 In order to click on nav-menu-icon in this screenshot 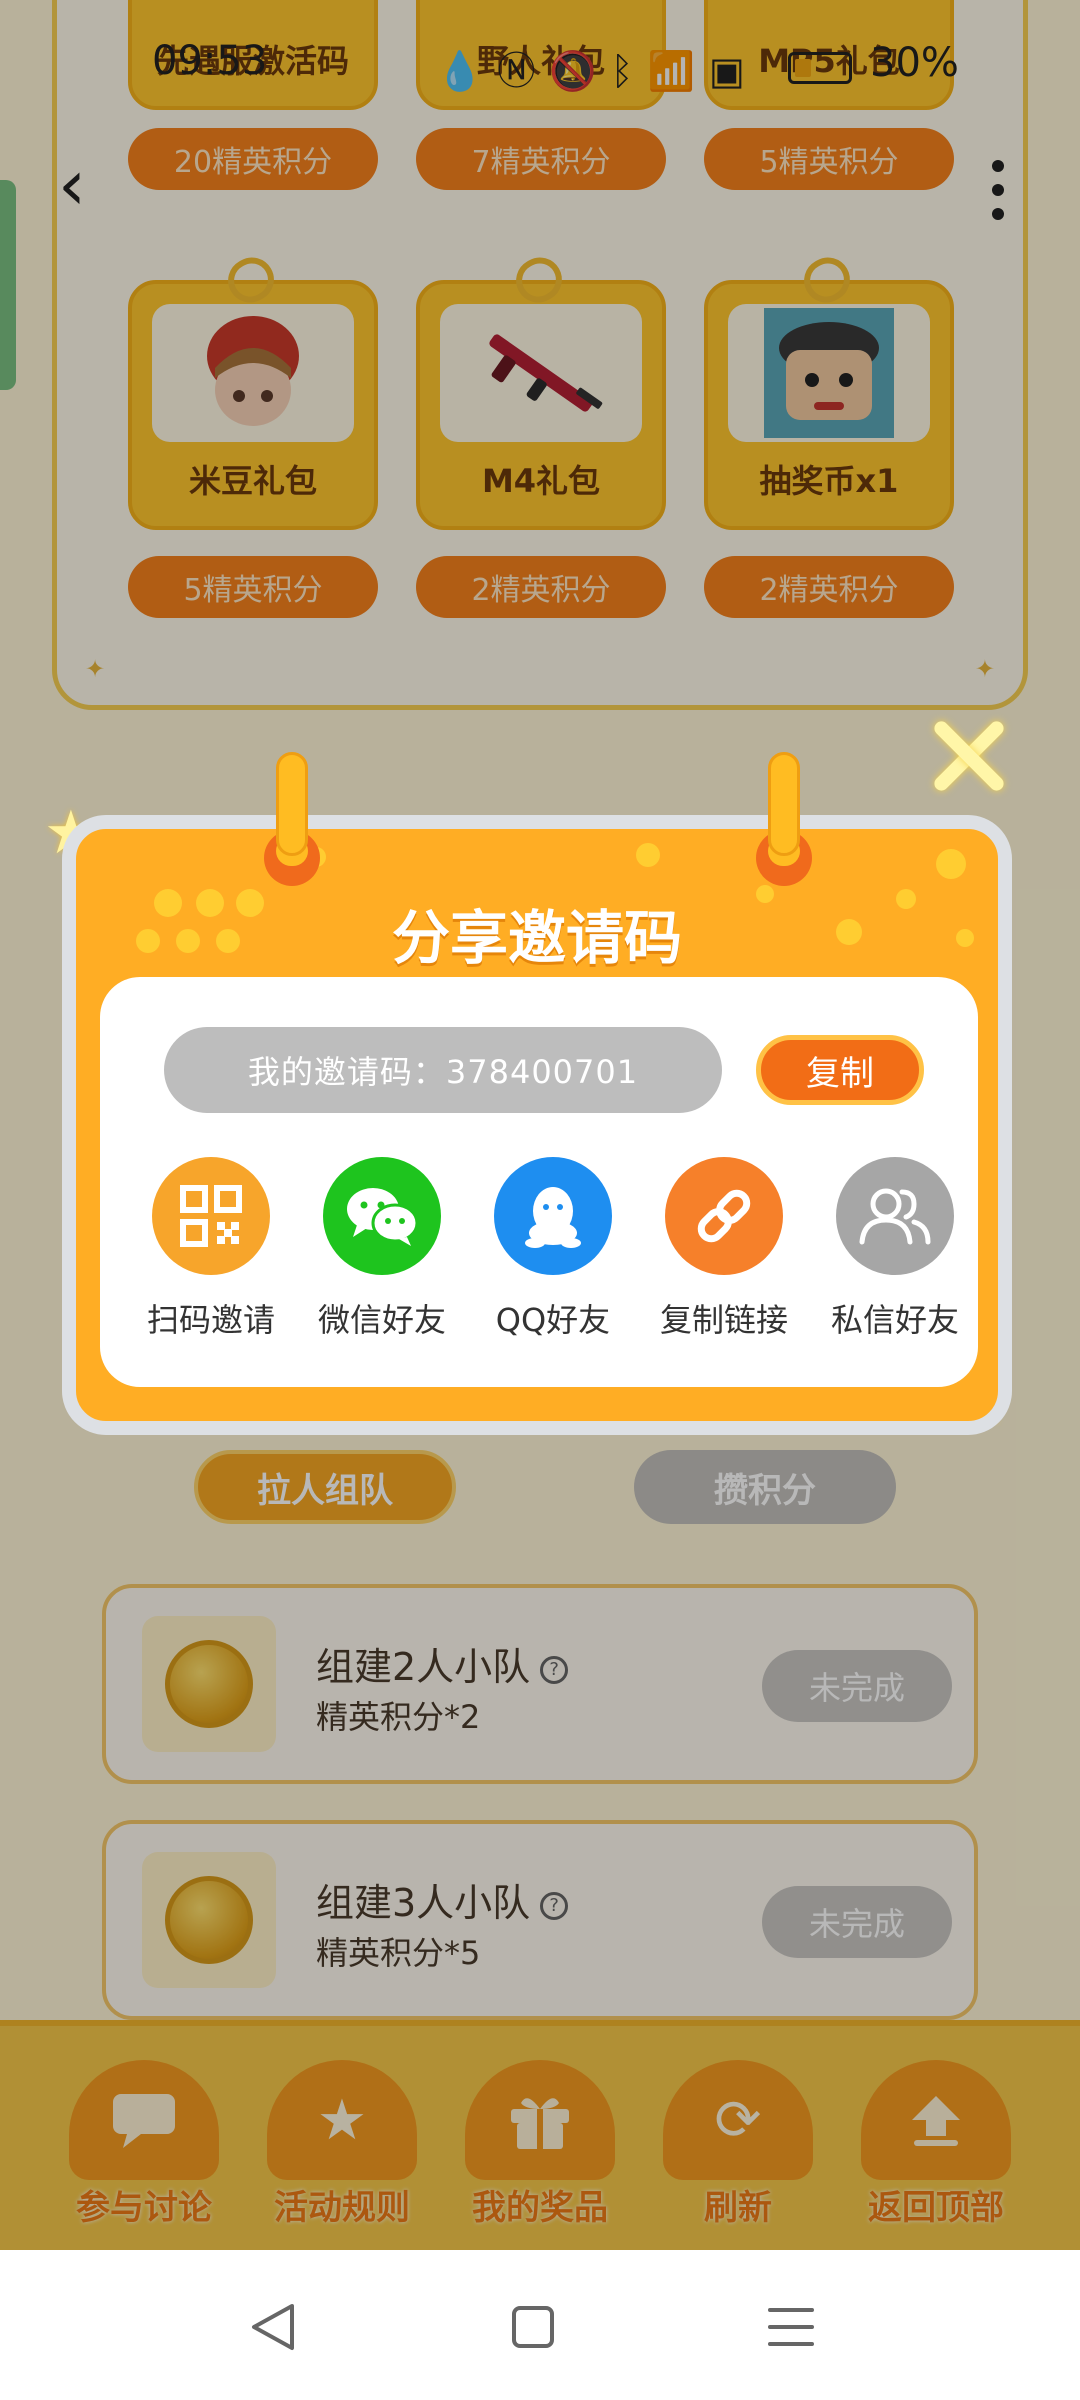, I will do `click(791, 2327)`.